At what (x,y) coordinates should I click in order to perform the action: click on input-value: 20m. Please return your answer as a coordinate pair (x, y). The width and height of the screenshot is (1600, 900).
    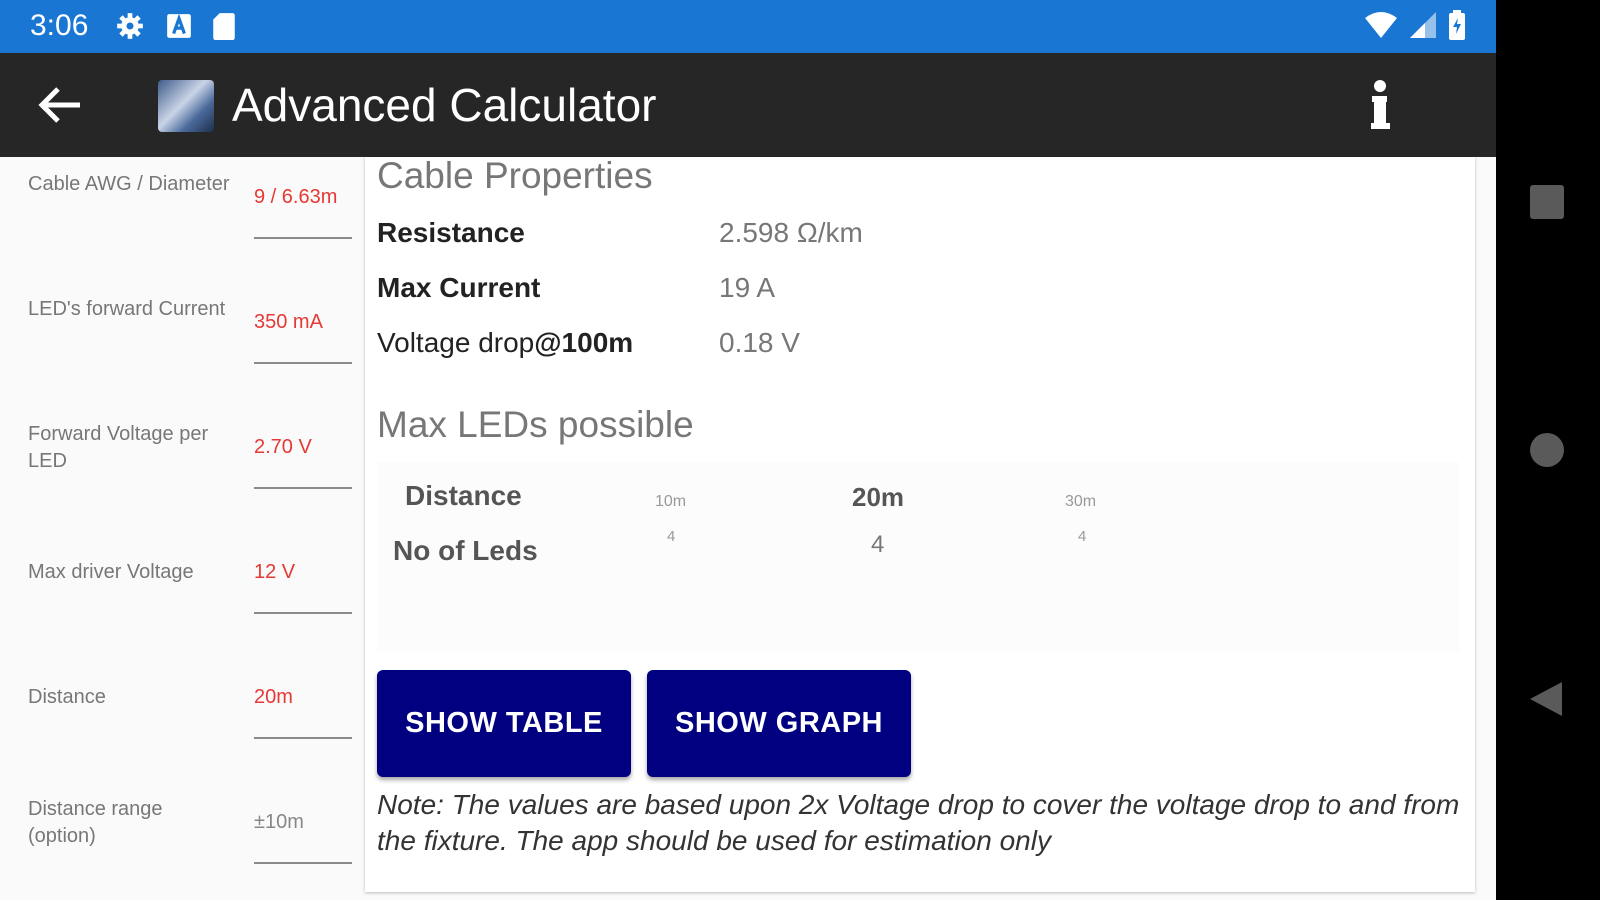
    Looking at the image, I should click on (273, 697).